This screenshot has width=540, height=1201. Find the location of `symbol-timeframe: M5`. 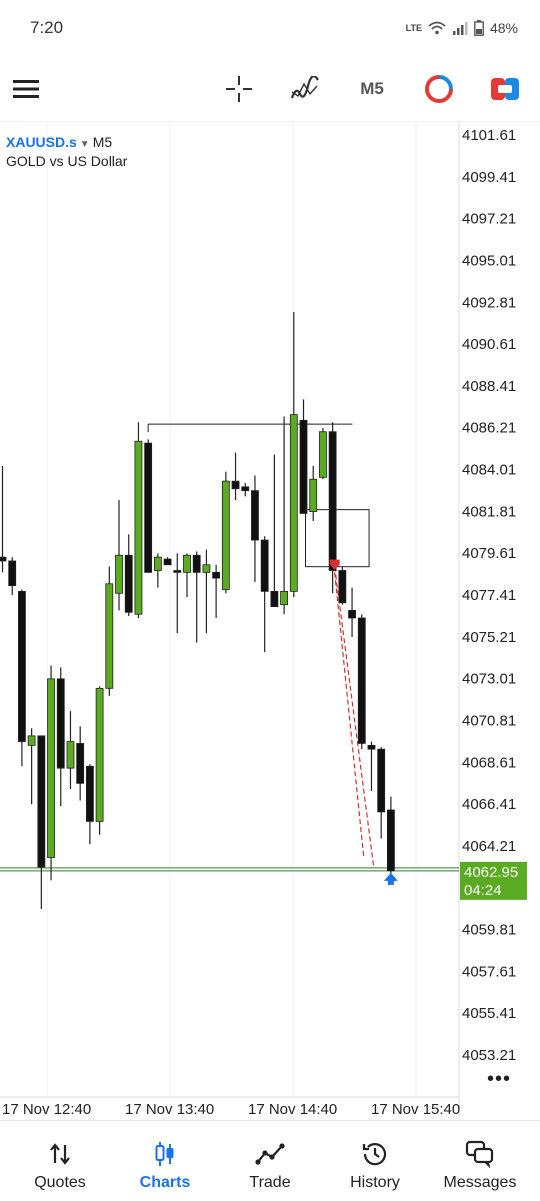

symbol-timeframe: M5 is located at coordinates (102, 142).